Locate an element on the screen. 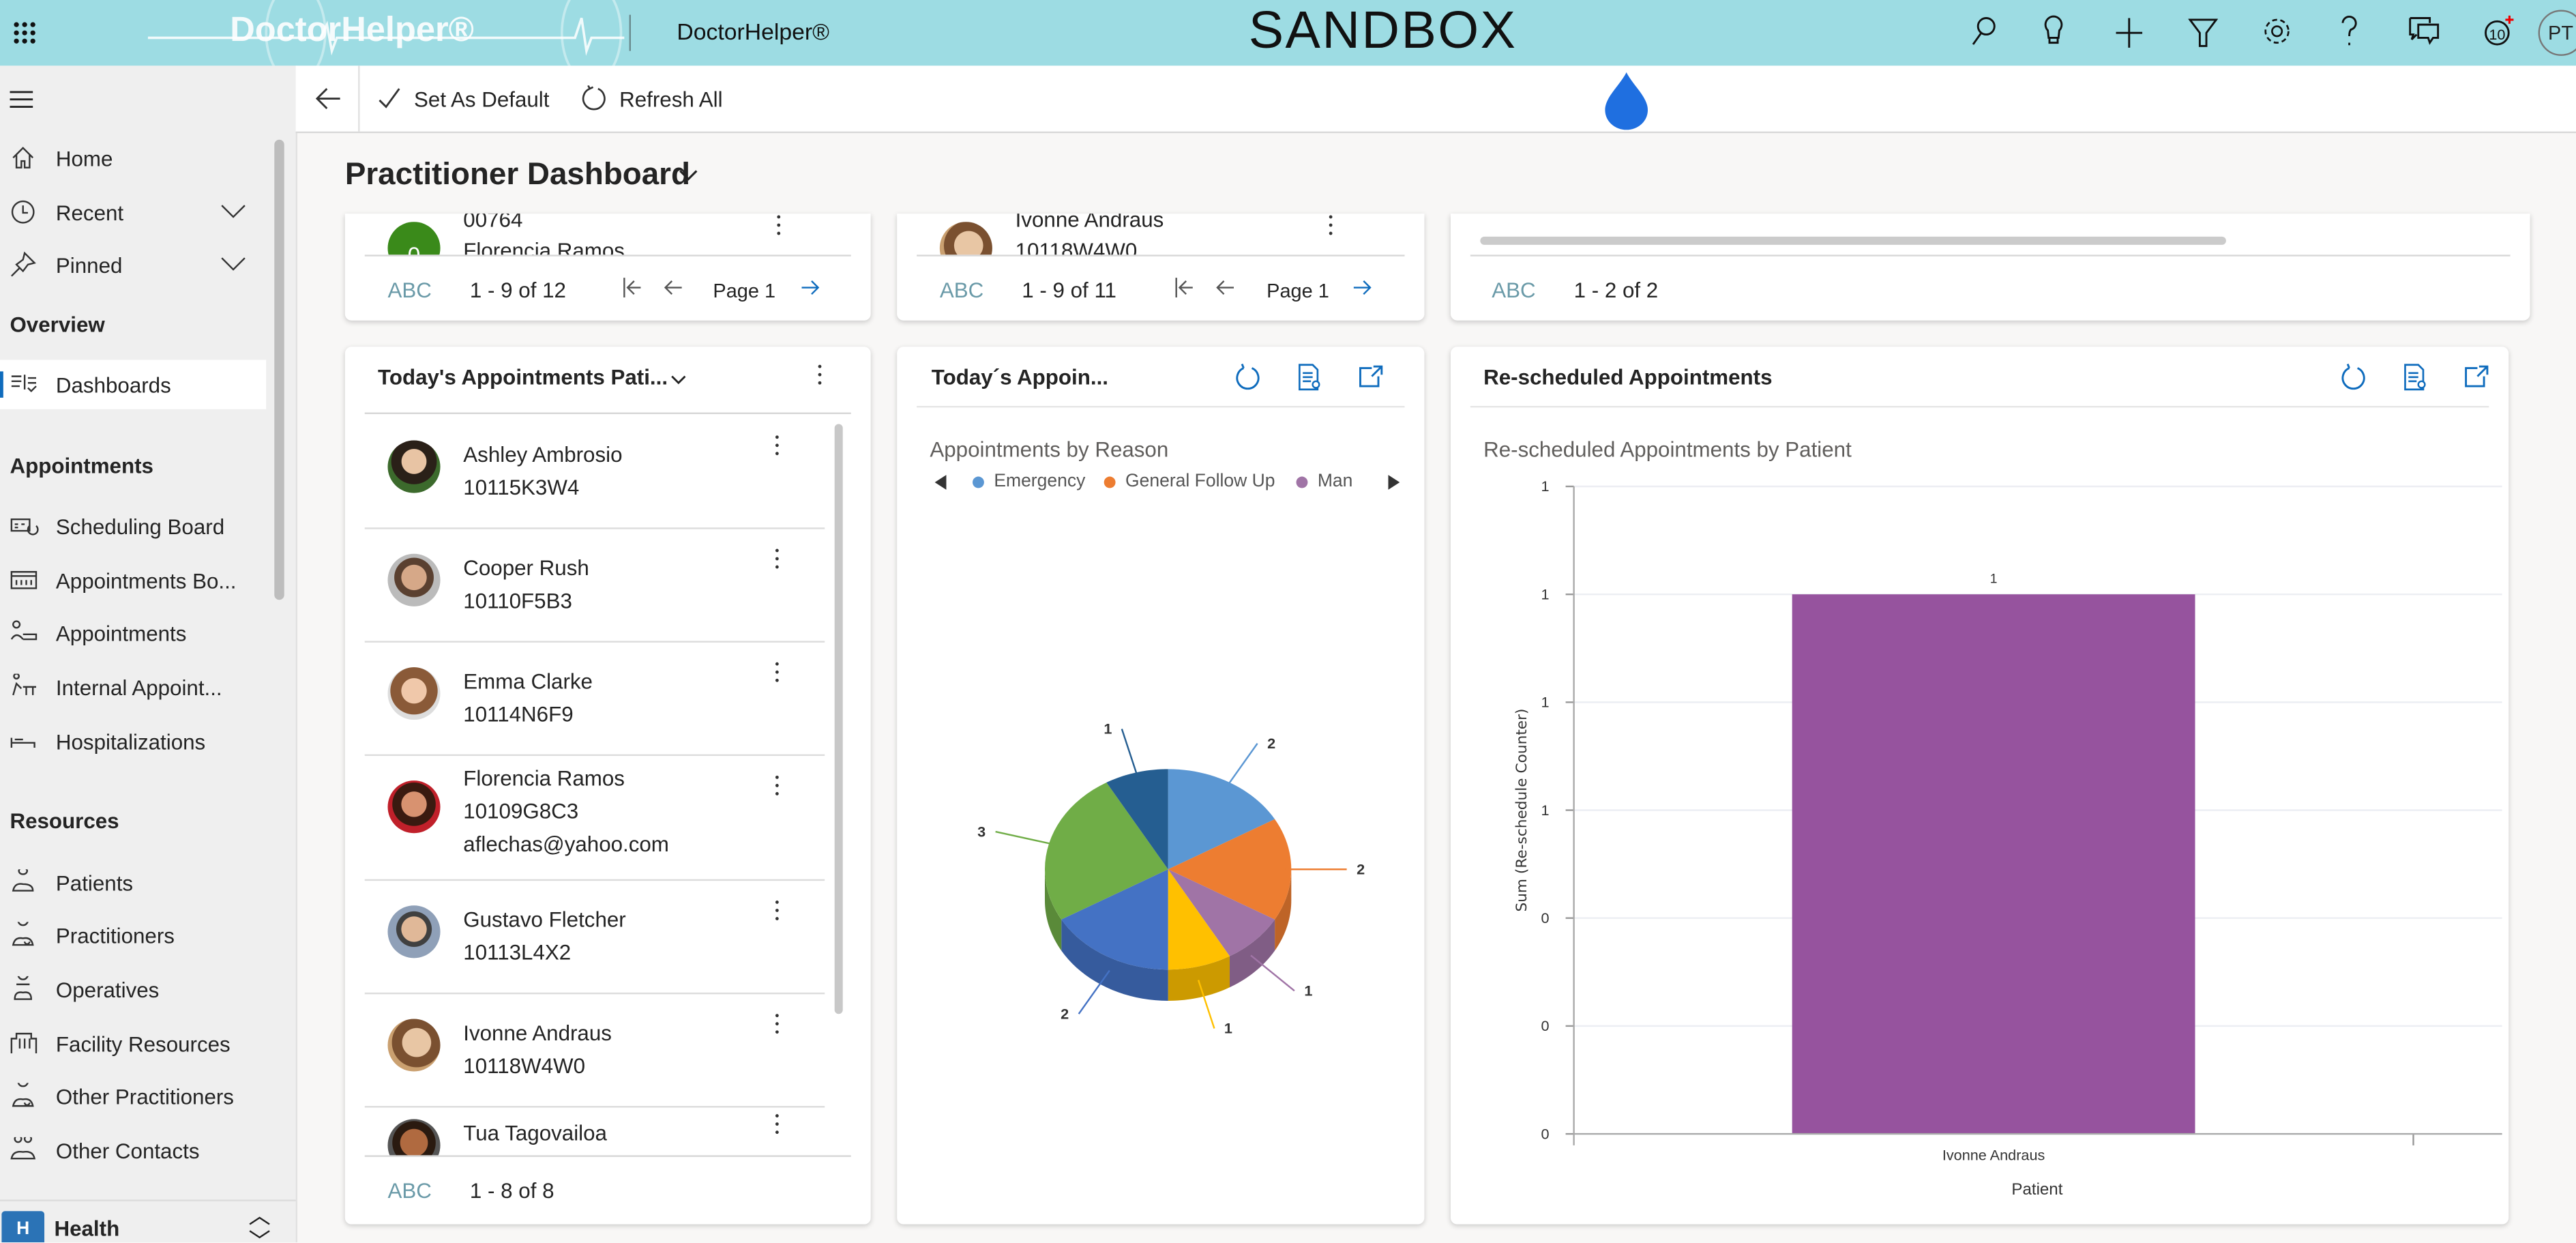 The image size is (2576, 1243). set-as-default-button: Set As Default is located at coordinates (464, 98).